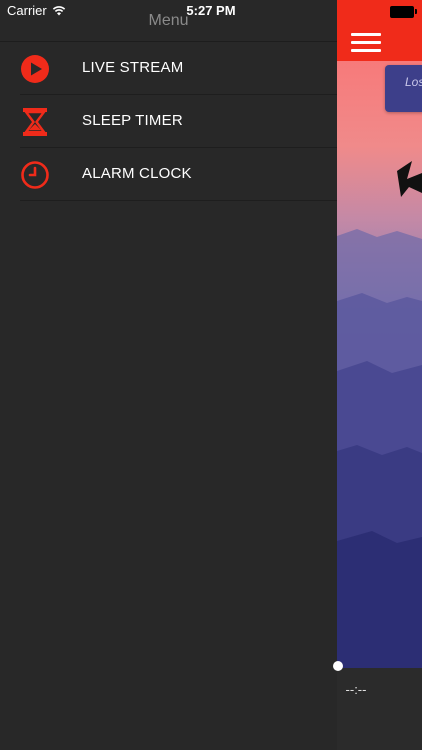 This screenshot has height=750, width=422. Describe the element at coordinates (413, 82) in the screenshot. I see `station-logo-text: Los` at that location.